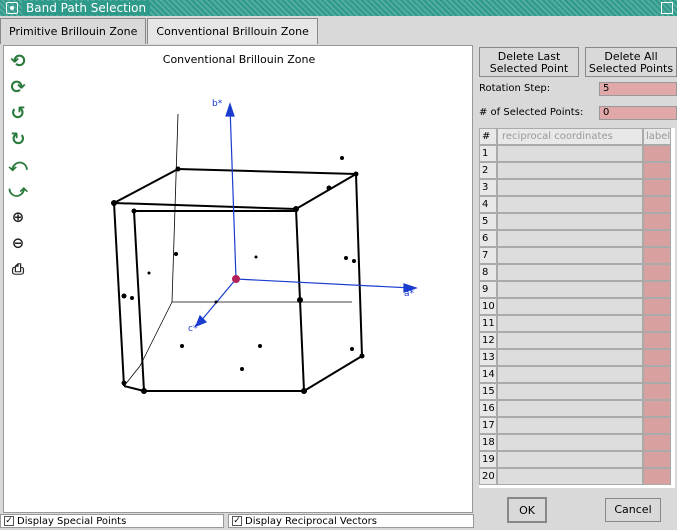 Image resolution: width=677 pixels, height=530 pixels. What do you see at coordinates (18, 165) in the screenshot?
I see `rotate-ccw-icon: ⤺` at bounding box center [18, 165].